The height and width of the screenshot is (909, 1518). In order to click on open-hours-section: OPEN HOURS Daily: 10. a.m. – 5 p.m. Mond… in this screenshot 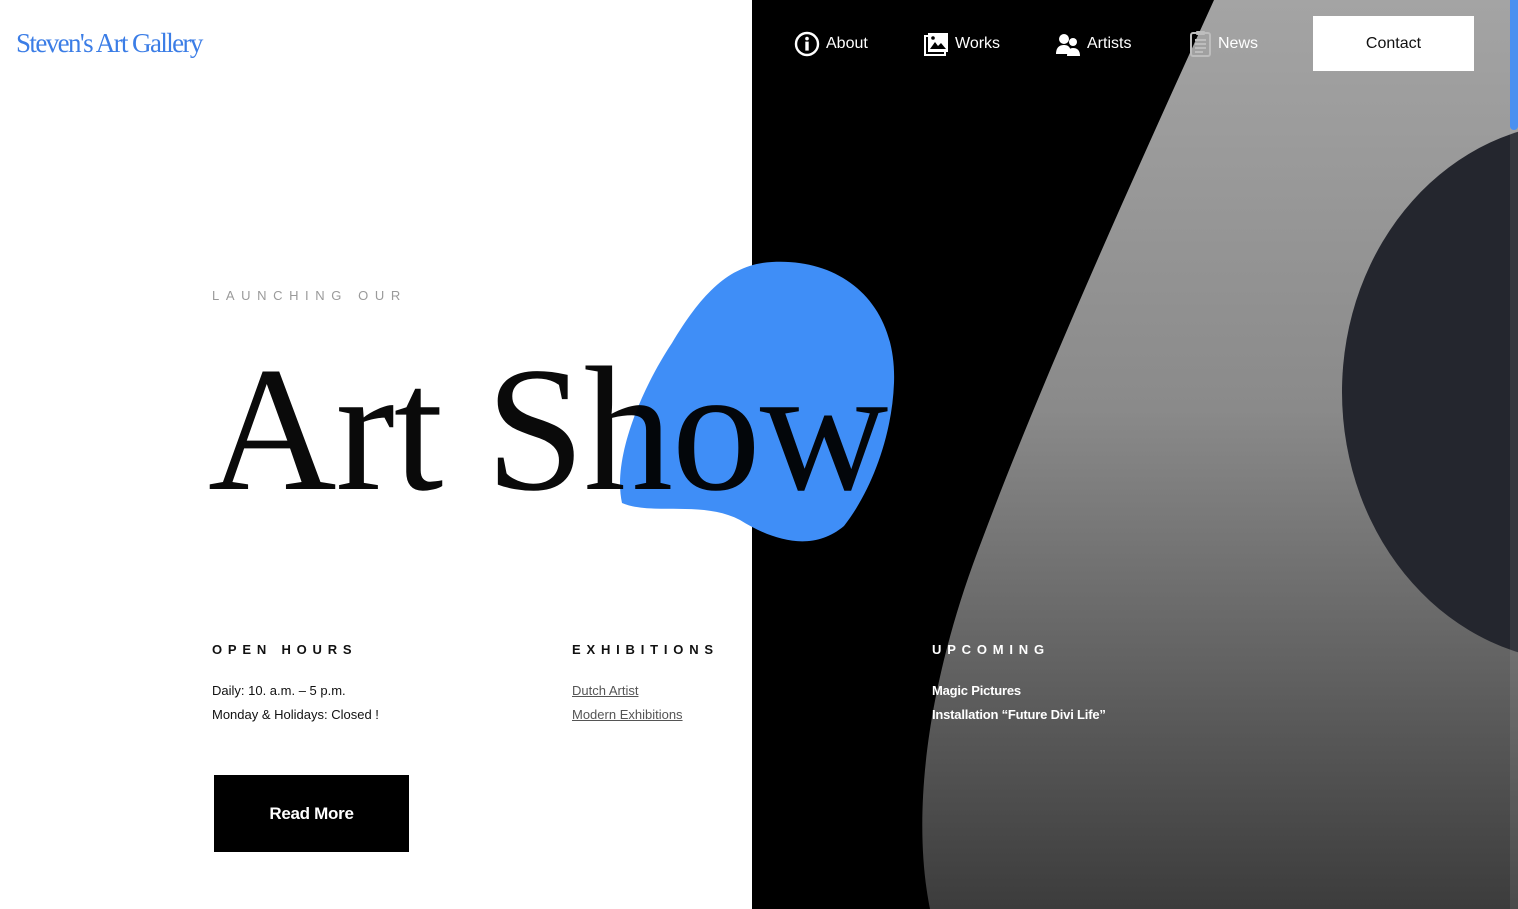, I will do `click(295, 684)`.